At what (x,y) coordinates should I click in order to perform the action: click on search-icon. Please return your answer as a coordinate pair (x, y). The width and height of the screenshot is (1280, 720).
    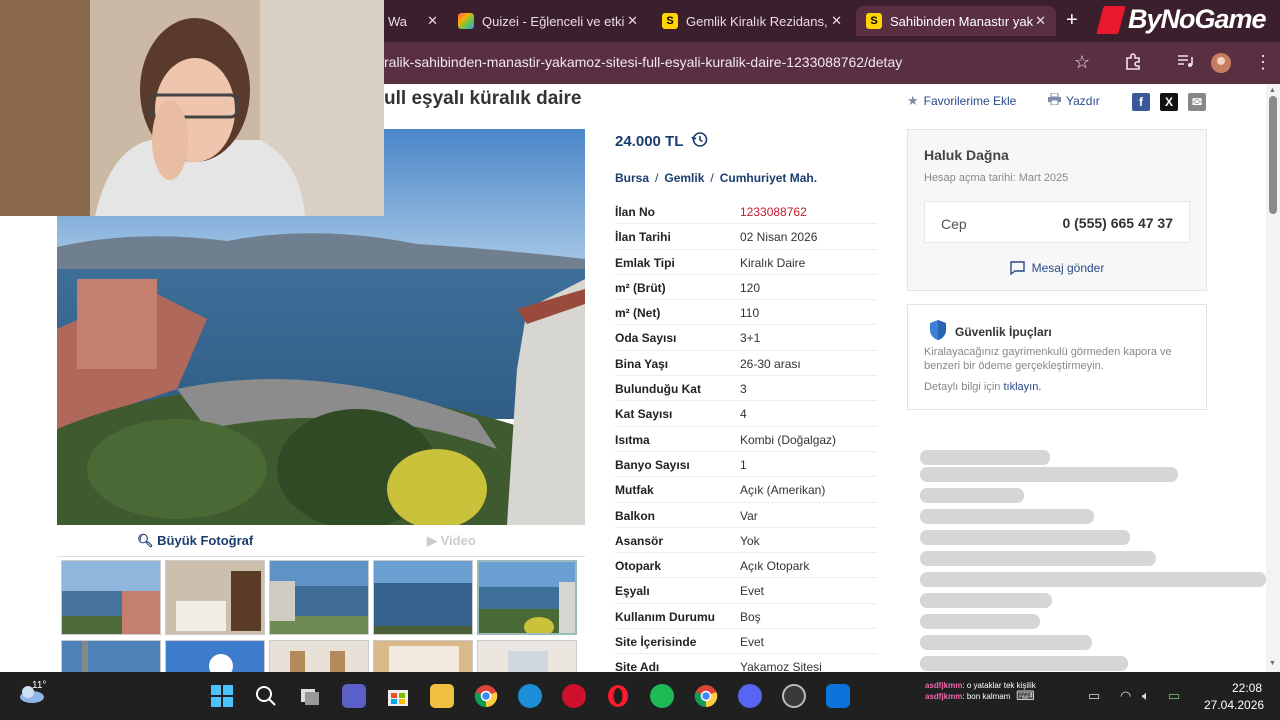
    Looking at the image, I should click on (266, 696).